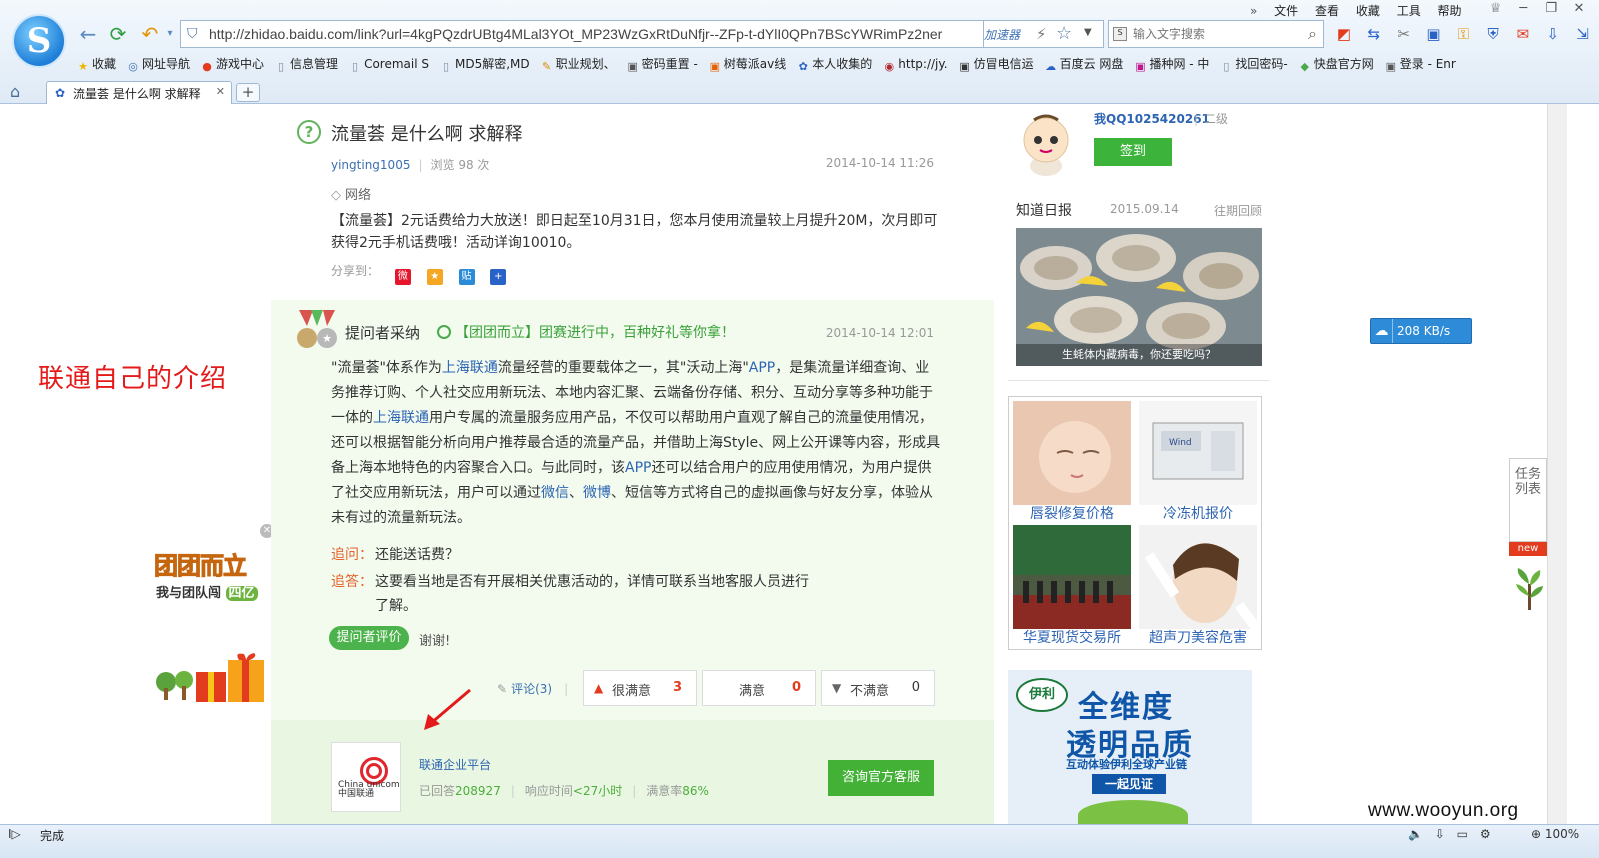 Image resolution: width=1599 pixels, height=858 pixels. I want to click on daily-past-link: 往期回顾, so click(1238, 210).